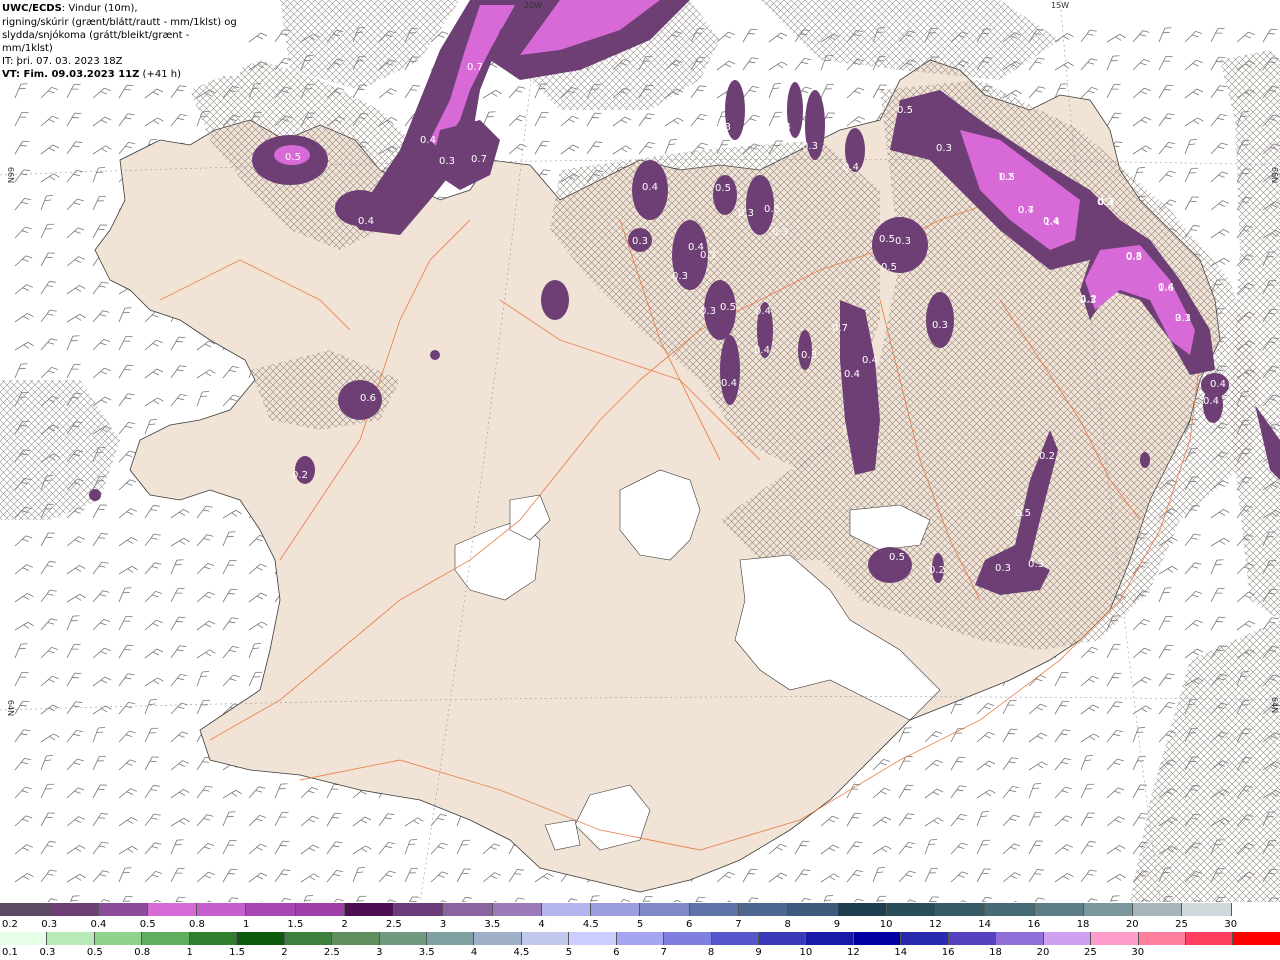  Describe the element at coordinates (10, 924) in the screenshot. I see `colorbar-label: 0.2` at that location.